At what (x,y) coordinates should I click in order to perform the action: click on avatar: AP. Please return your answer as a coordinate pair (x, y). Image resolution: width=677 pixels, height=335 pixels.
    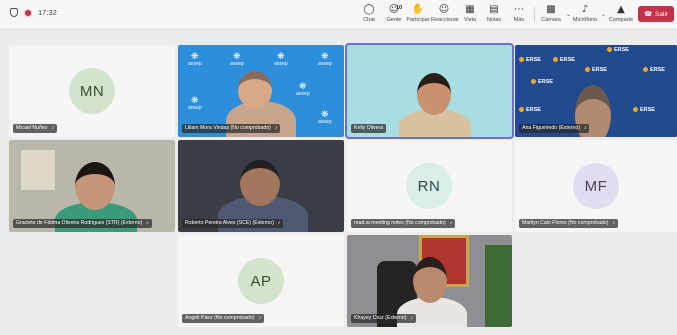
    Looking at the image, I should click on (261, 281).